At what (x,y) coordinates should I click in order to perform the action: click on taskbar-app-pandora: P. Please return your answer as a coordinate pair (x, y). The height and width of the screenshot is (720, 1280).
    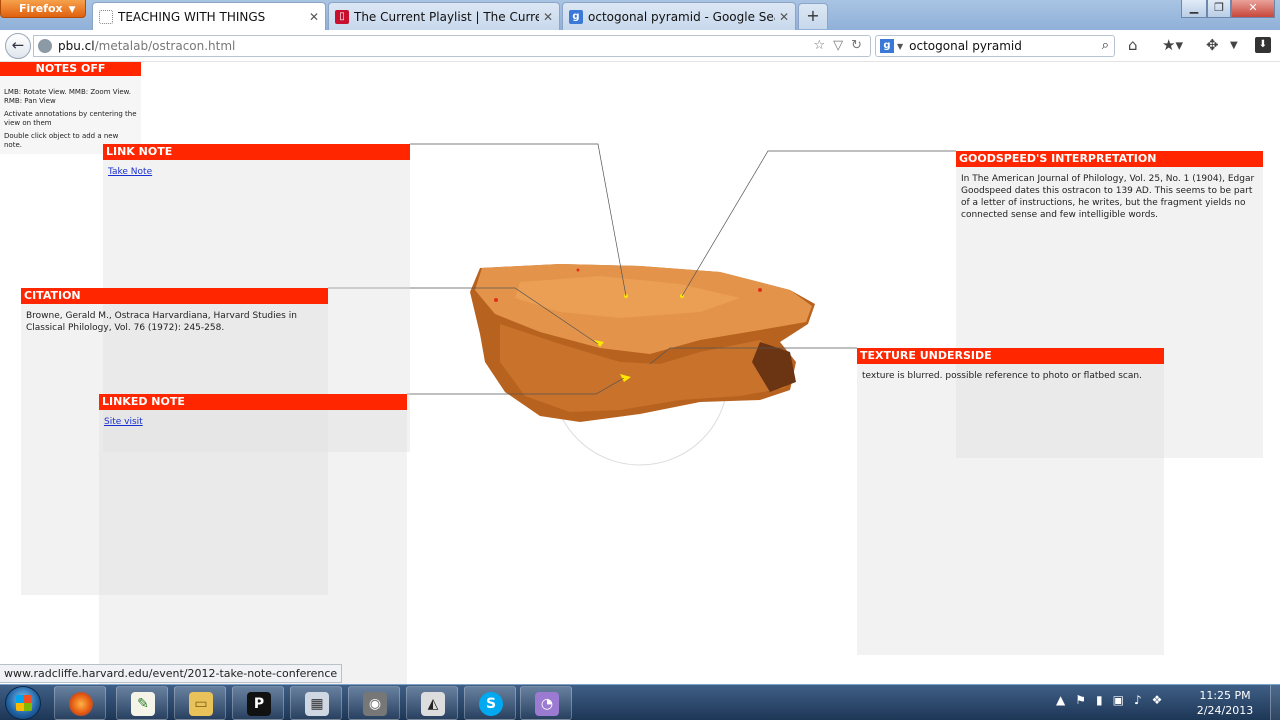
    Looking at the image, I should click on (258, 703).